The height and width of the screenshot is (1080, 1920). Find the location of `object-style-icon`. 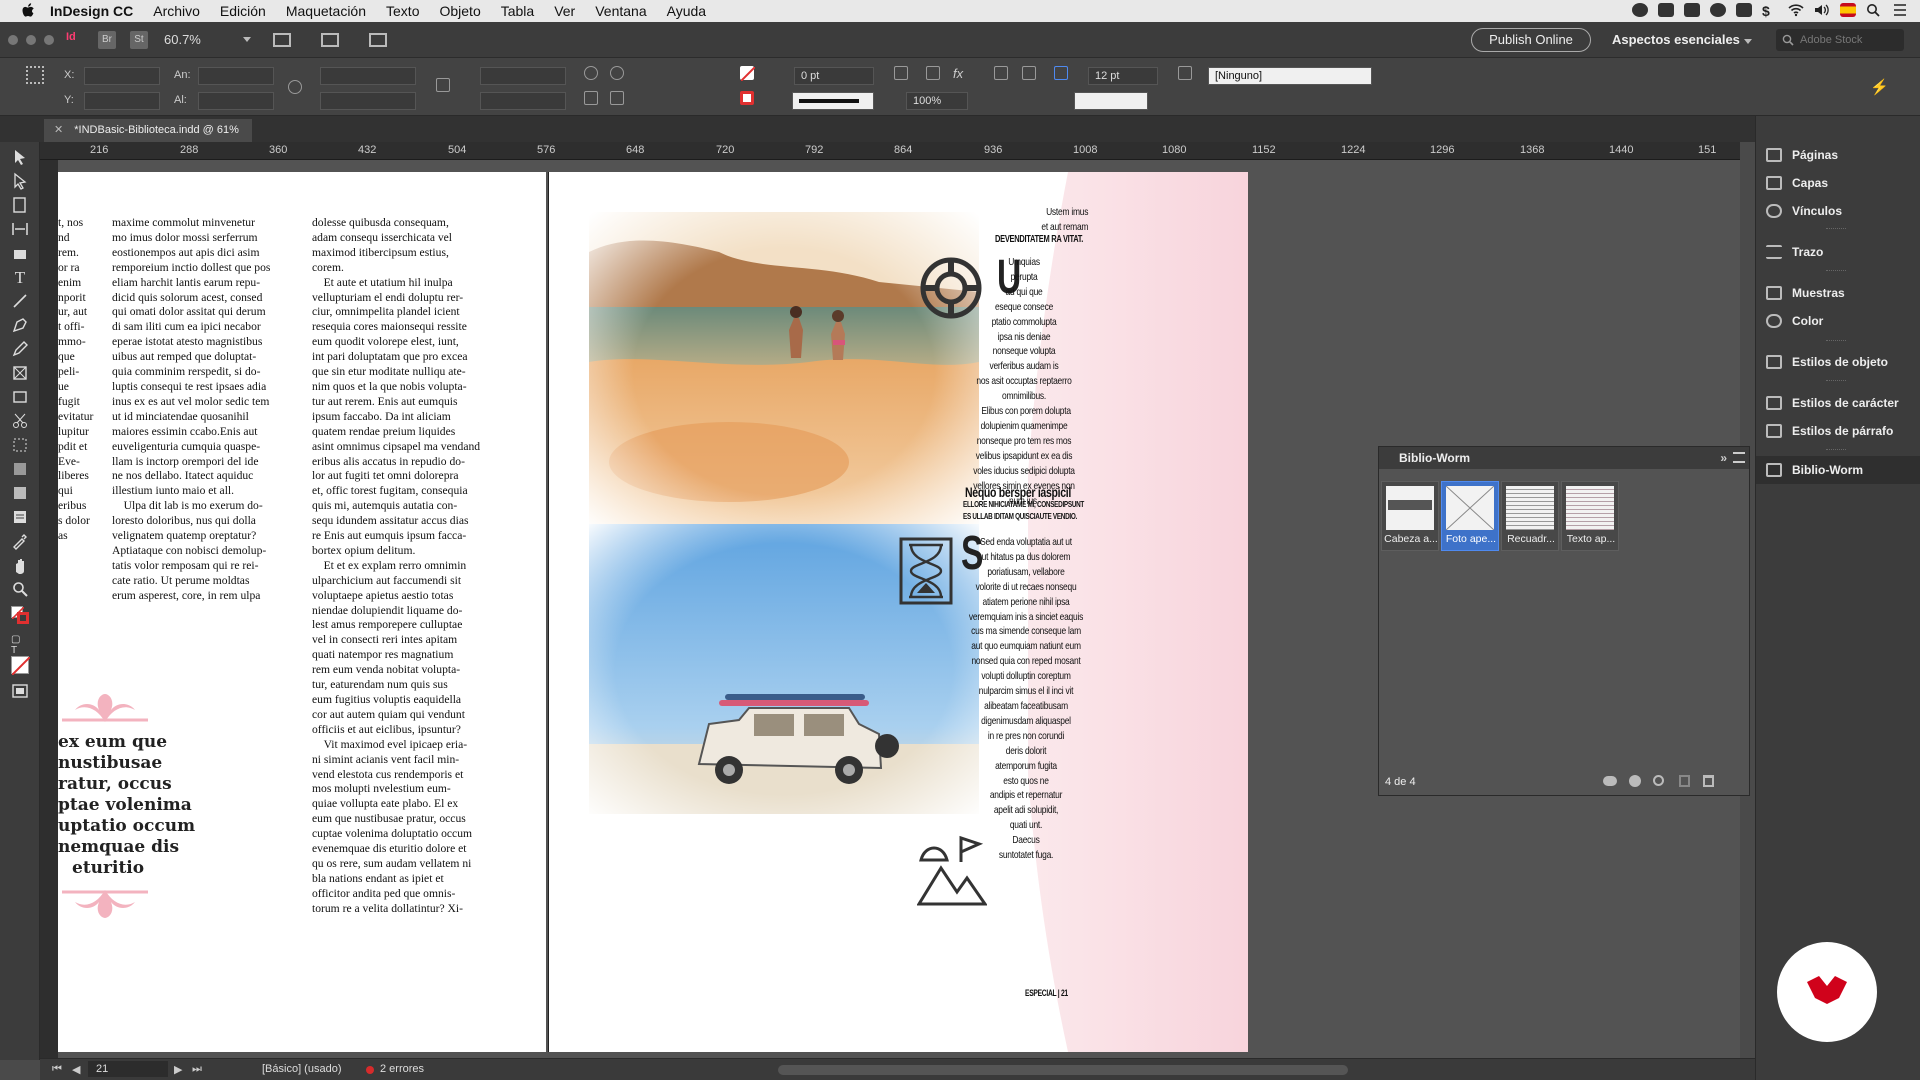

object-style-icon is located at coordinates (1185, 73).